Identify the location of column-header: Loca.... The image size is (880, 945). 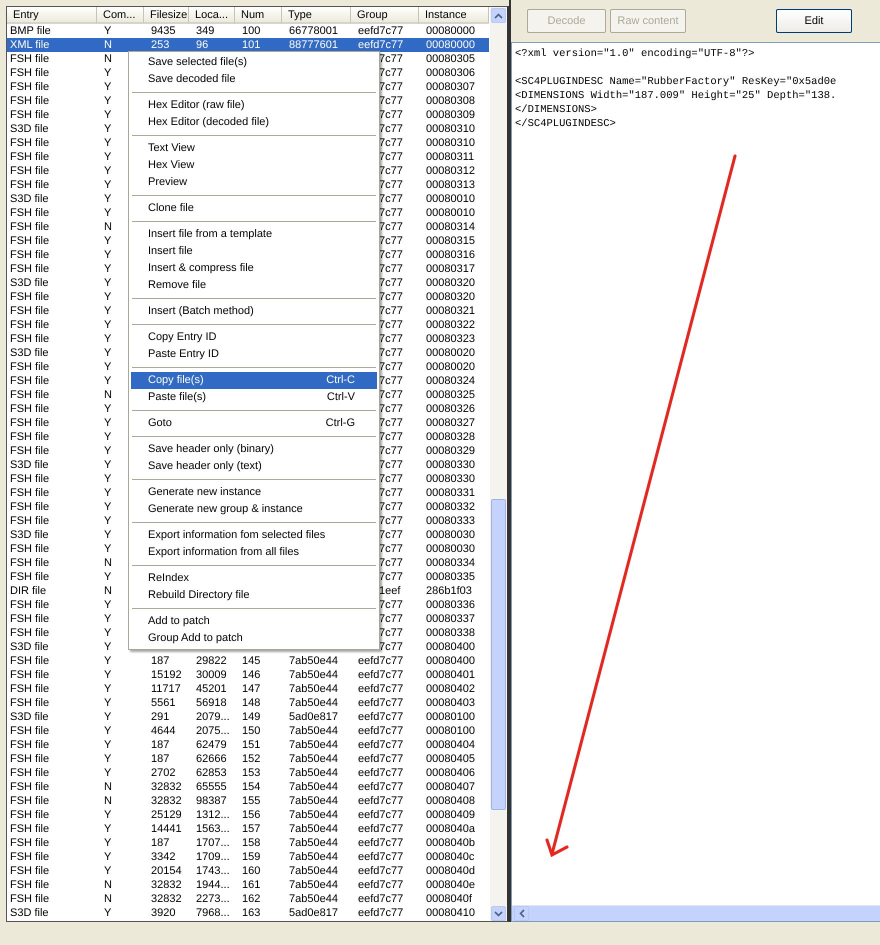
(212, 15).